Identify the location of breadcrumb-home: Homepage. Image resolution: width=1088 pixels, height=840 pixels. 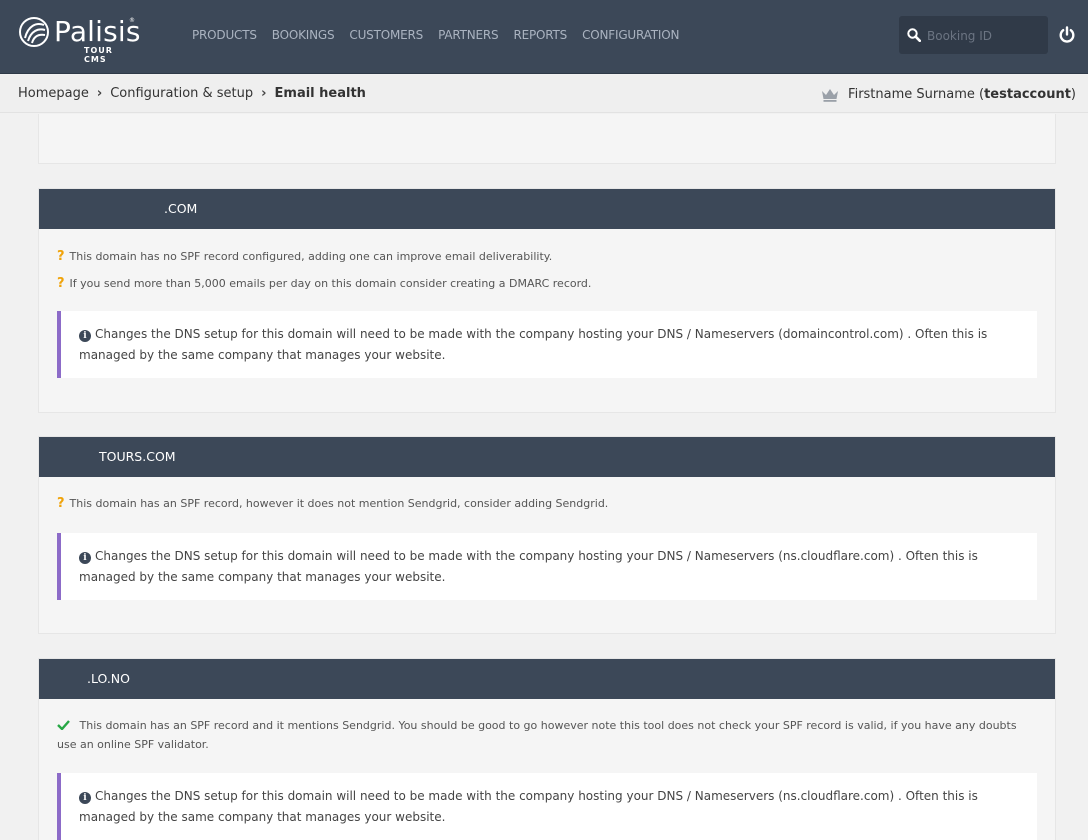
(53, 93).